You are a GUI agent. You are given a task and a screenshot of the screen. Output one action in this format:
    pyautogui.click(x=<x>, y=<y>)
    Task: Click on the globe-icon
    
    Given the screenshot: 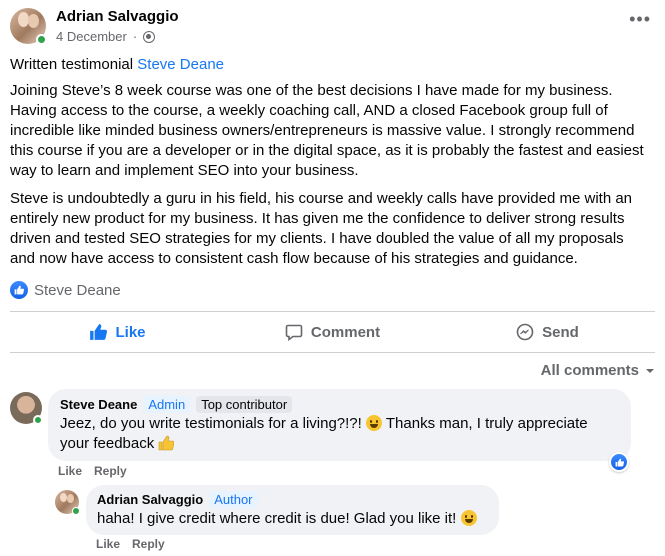 What is the action you would take?
    pyautogui.click(x=149, y=36)
    